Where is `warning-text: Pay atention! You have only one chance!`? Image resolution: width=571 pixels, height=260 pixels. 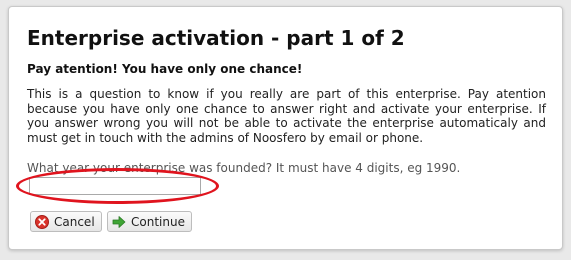
warning-text: Pay atention! You have only one chance! is located at coordinates (165, 69).